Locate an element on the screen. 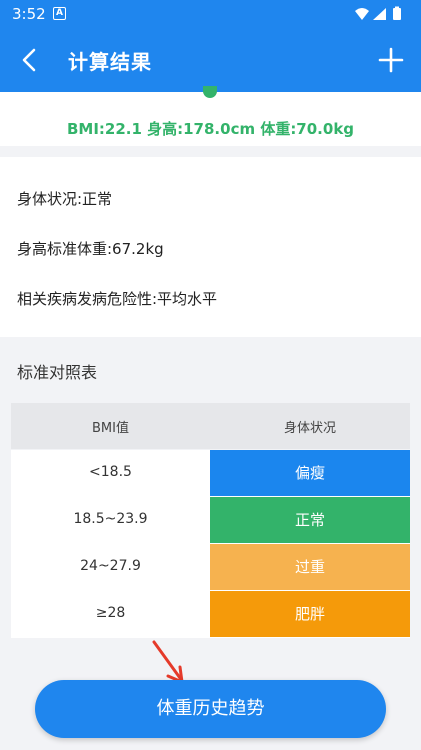  add-icon is located at coordinates (391, 60).